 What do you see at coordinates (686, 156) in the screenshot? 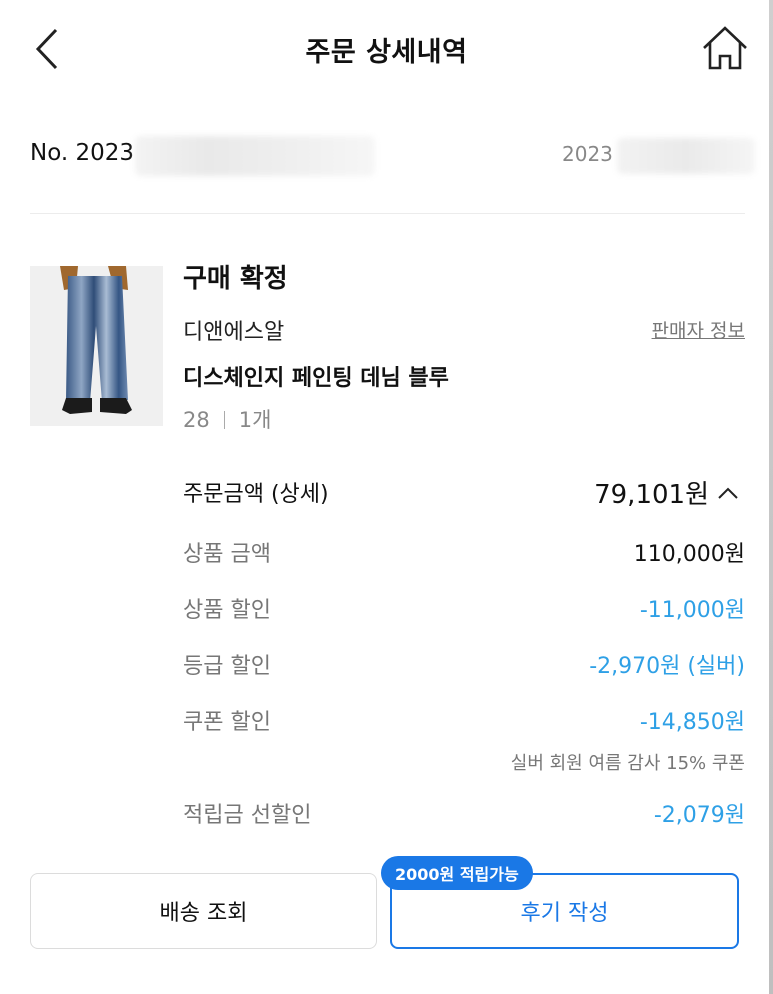
I see `redacted-order-date` at bounding box center [686, 156].